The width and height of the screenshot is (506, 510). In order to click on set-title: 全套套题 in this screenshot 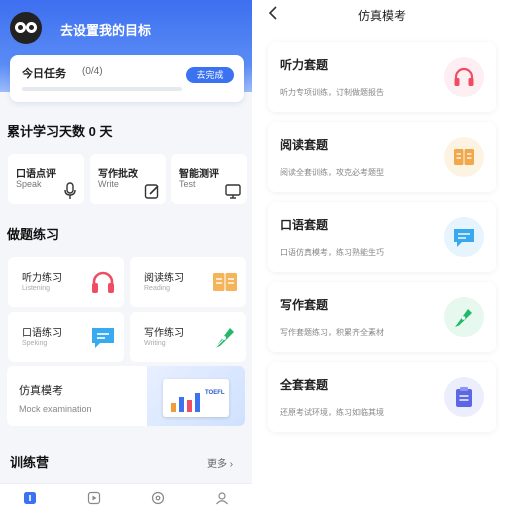, I will do `click(304, 385)`.